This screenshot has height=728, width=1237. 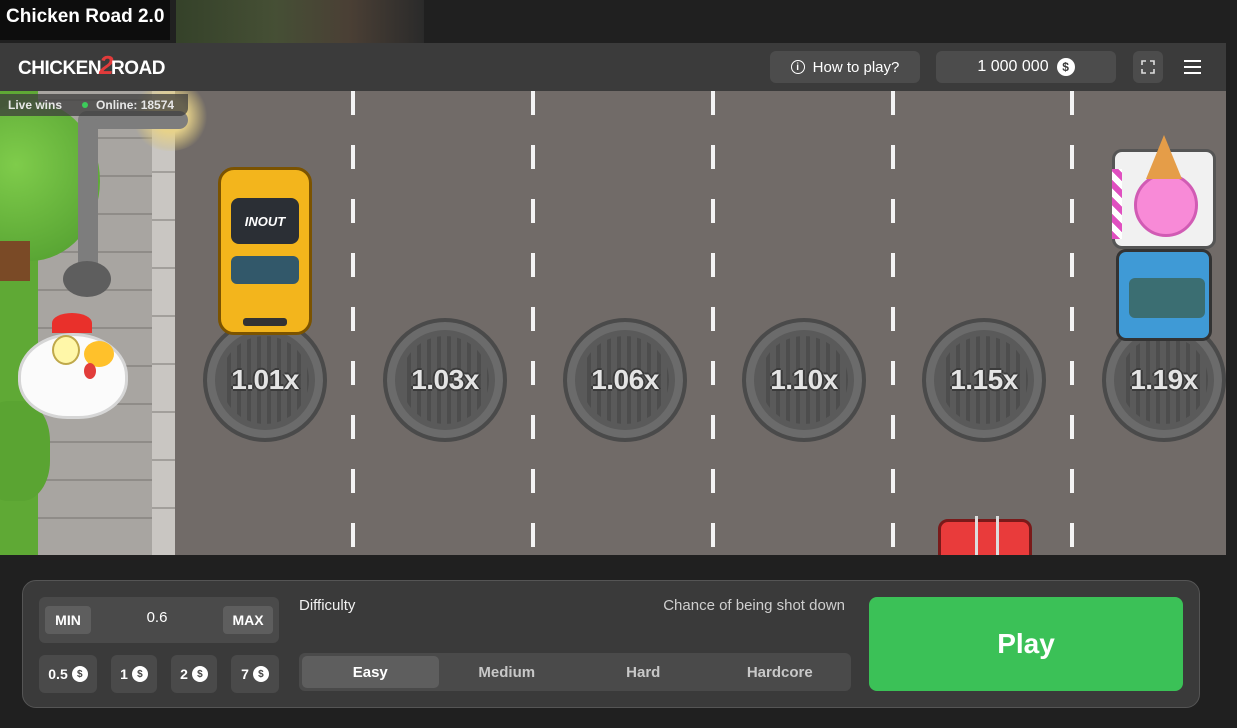 I want to click on balance-display: 1 000 000 $, so click(x=1026, y=67).